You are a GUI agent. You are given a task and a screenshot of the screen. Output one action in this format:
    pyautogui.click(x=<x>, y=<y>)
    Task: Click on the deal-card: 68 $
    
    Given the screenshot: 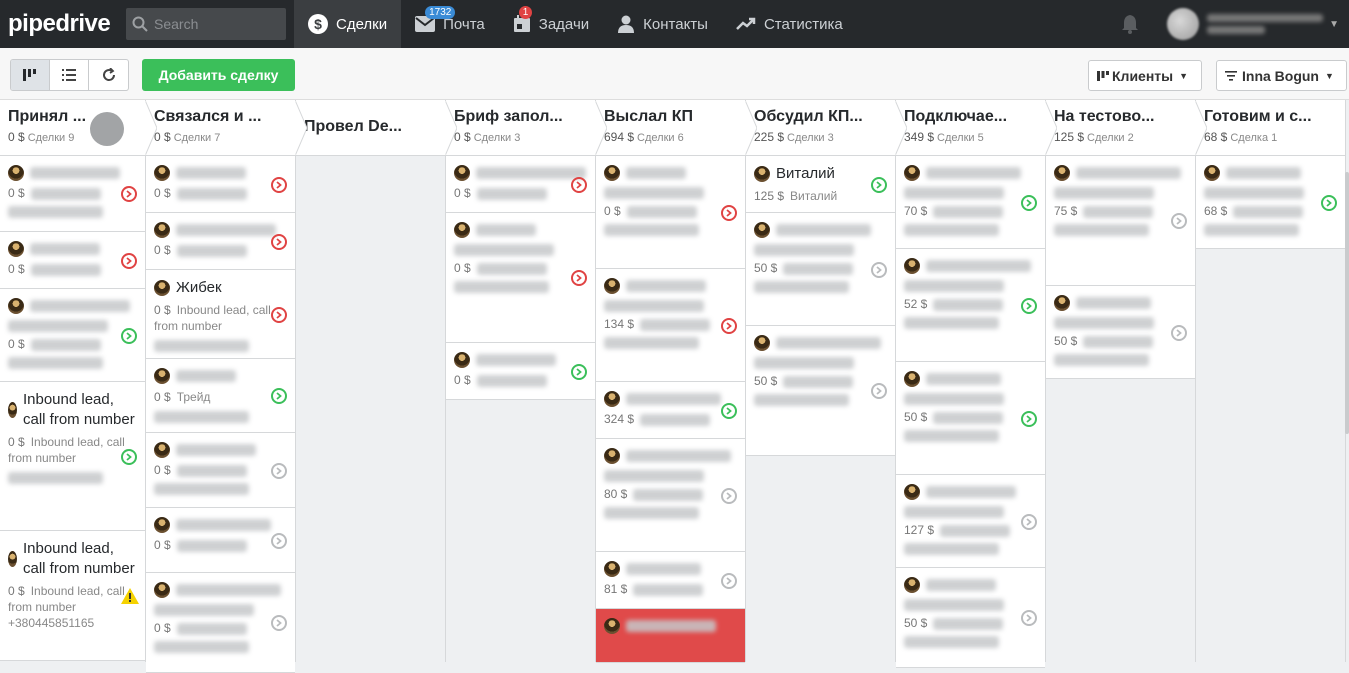 What is the action you would take?
    pyautogui.click(x=1270, y=202)
    